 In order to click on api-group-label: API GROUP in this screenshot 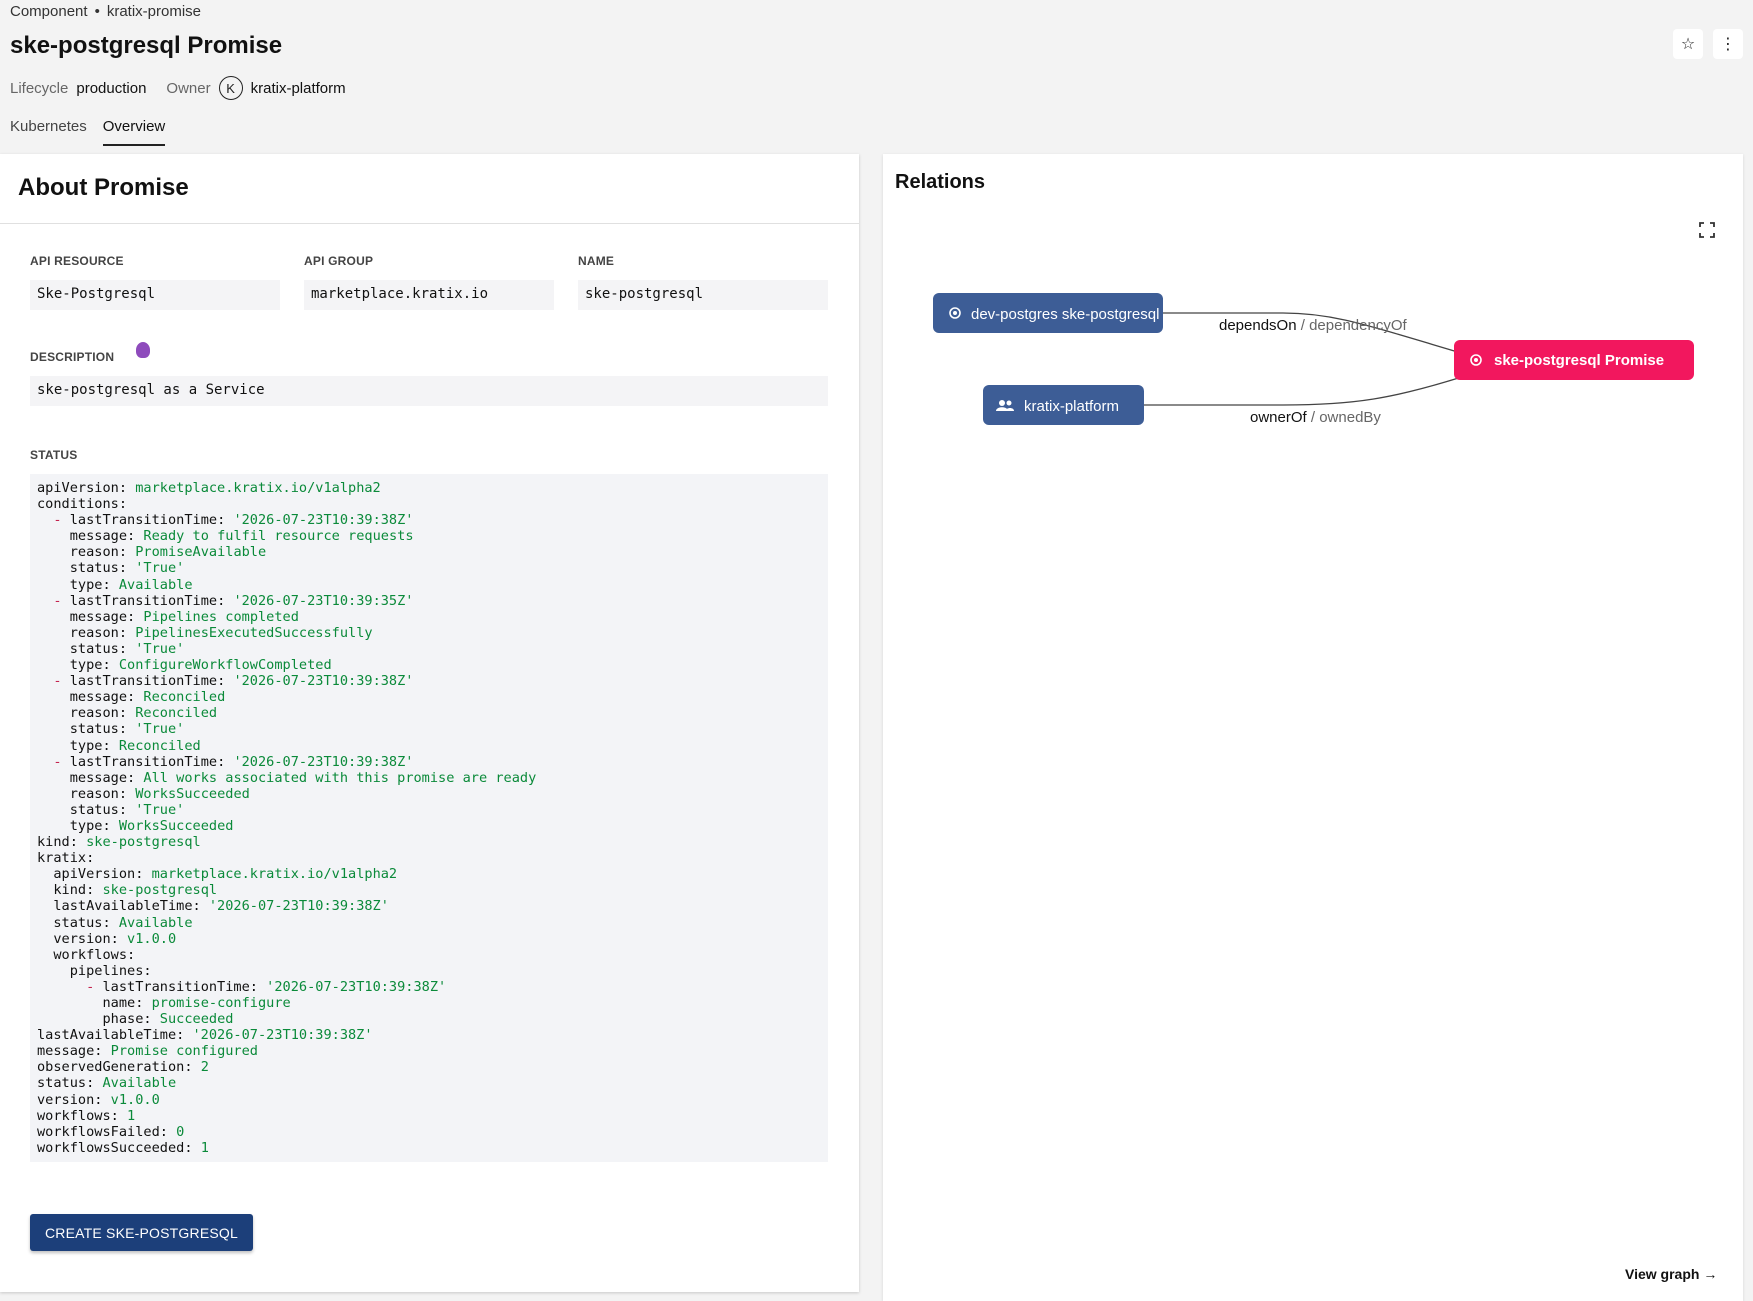, I will do `click(339, 261)`.